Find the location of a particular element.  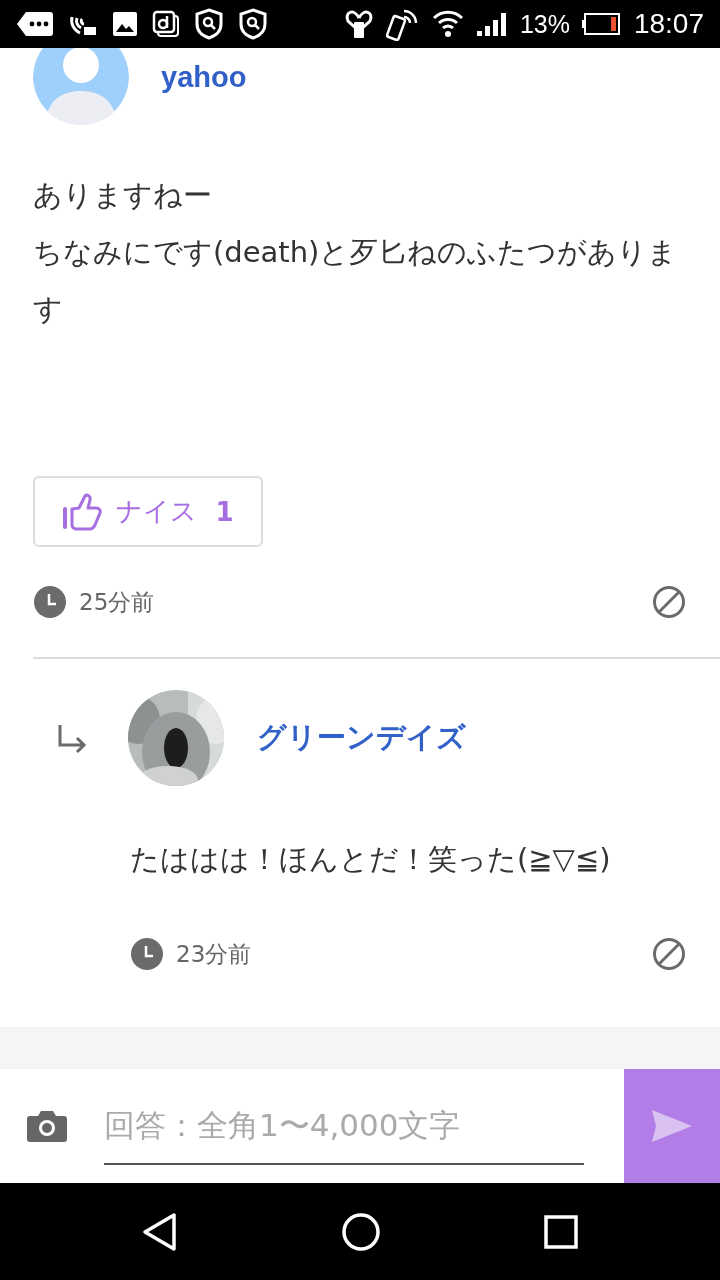

clock-time: 18:07 is located at coordinates (668, 24).